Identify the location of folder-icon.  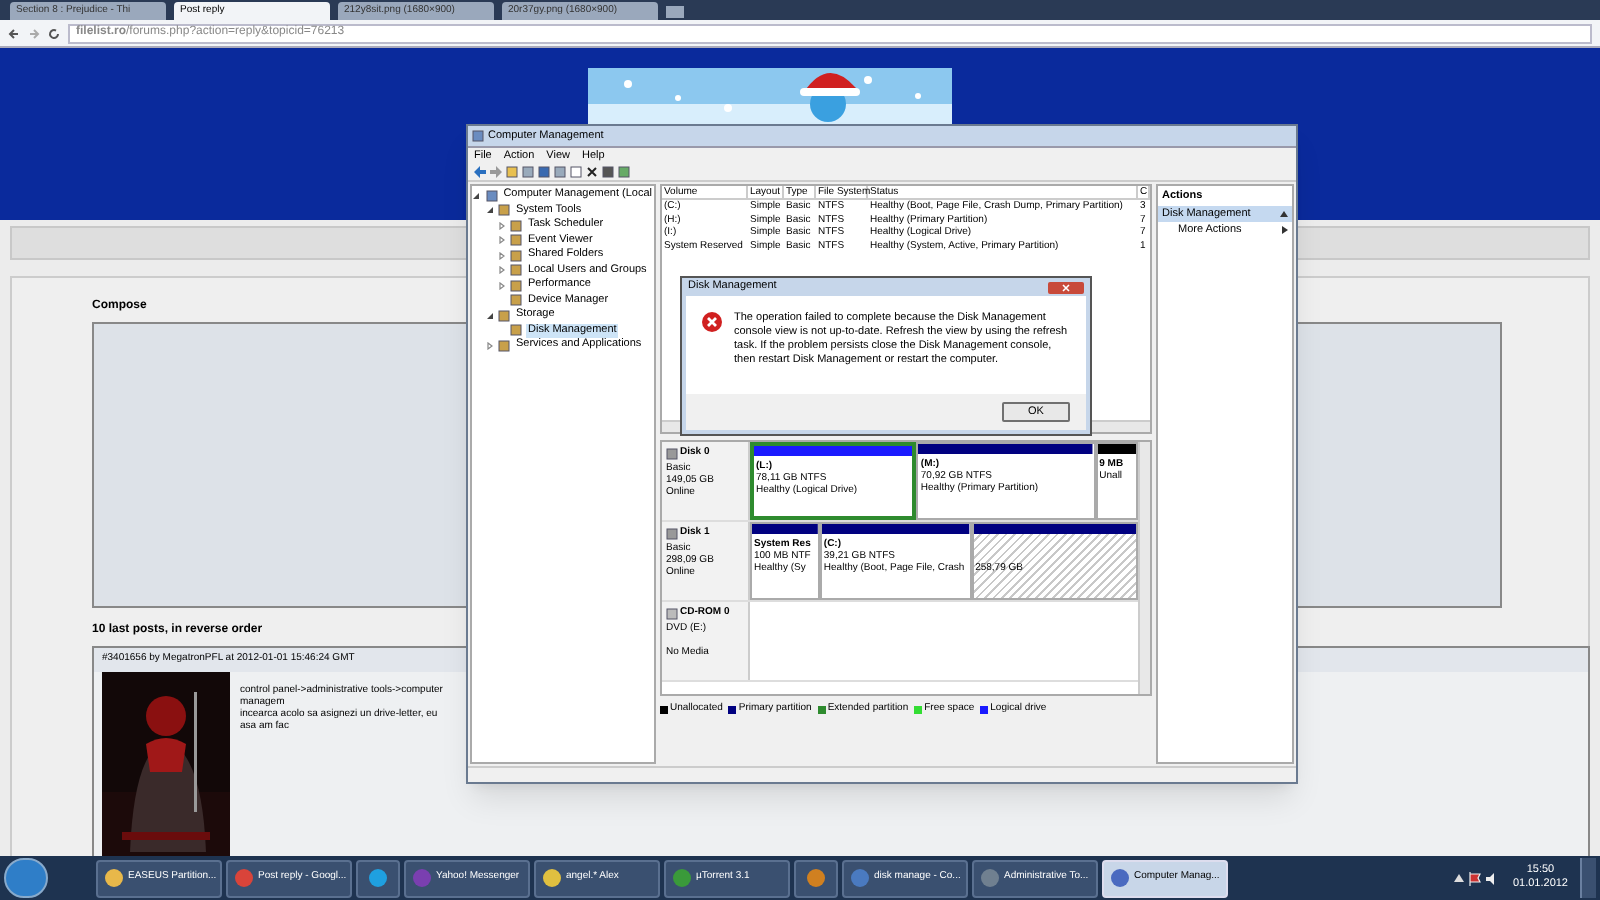
(512, 172).